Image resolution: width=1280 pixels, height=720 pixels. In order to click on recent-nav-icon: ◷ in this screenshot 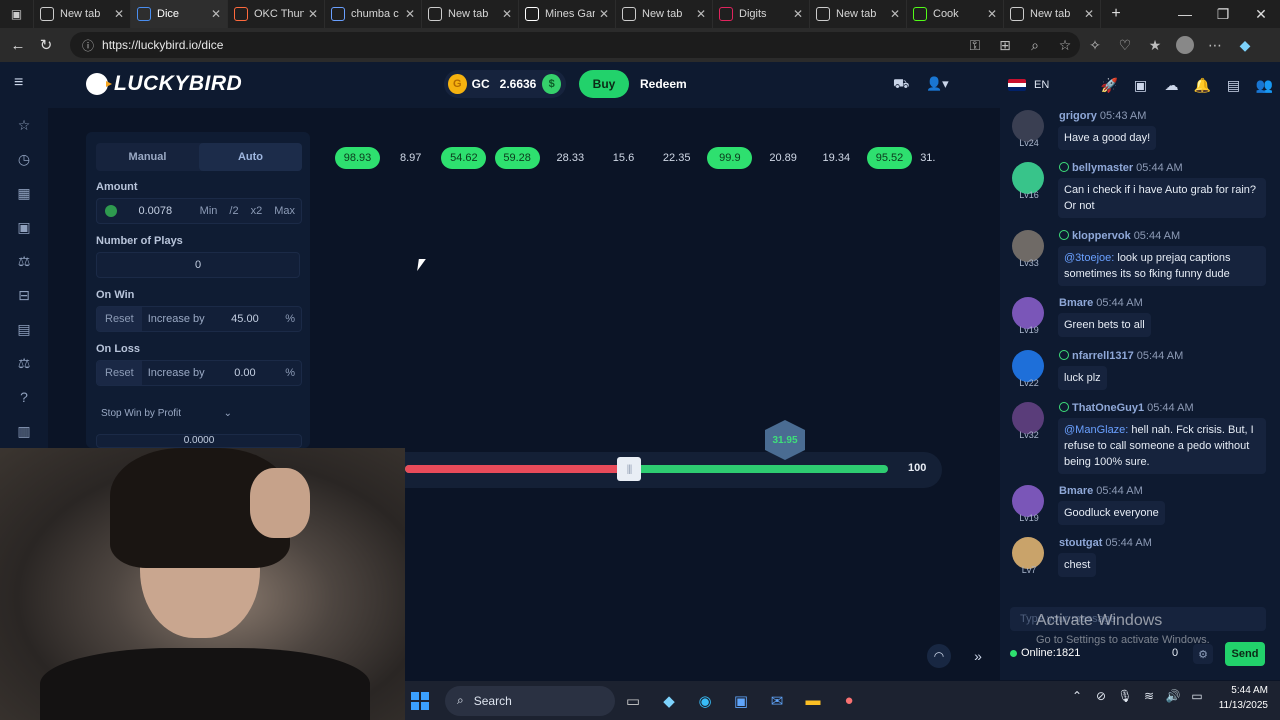, I will do `click(24, 159)`.